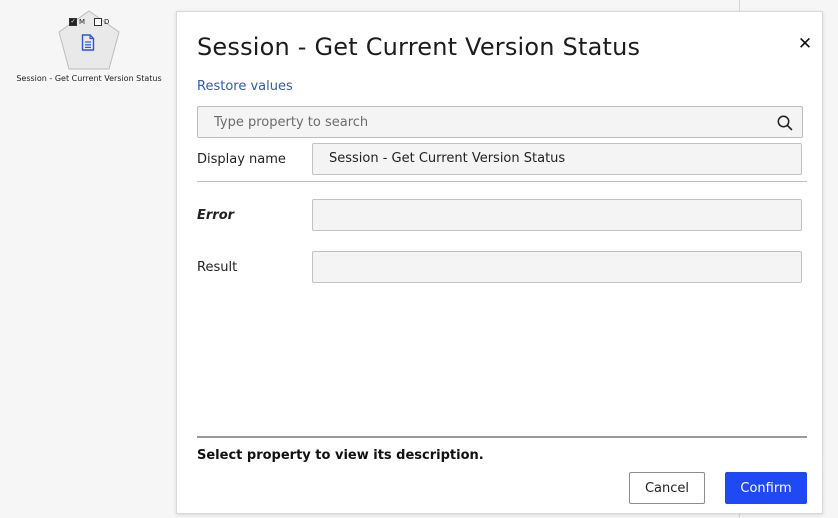 Image resolution: width=838 pixels, height=518 pixels. What do you see at coordinates (766, 488) in the screenshot?
I see `confirm-button: Confirm` at bounding box center [766, 488].